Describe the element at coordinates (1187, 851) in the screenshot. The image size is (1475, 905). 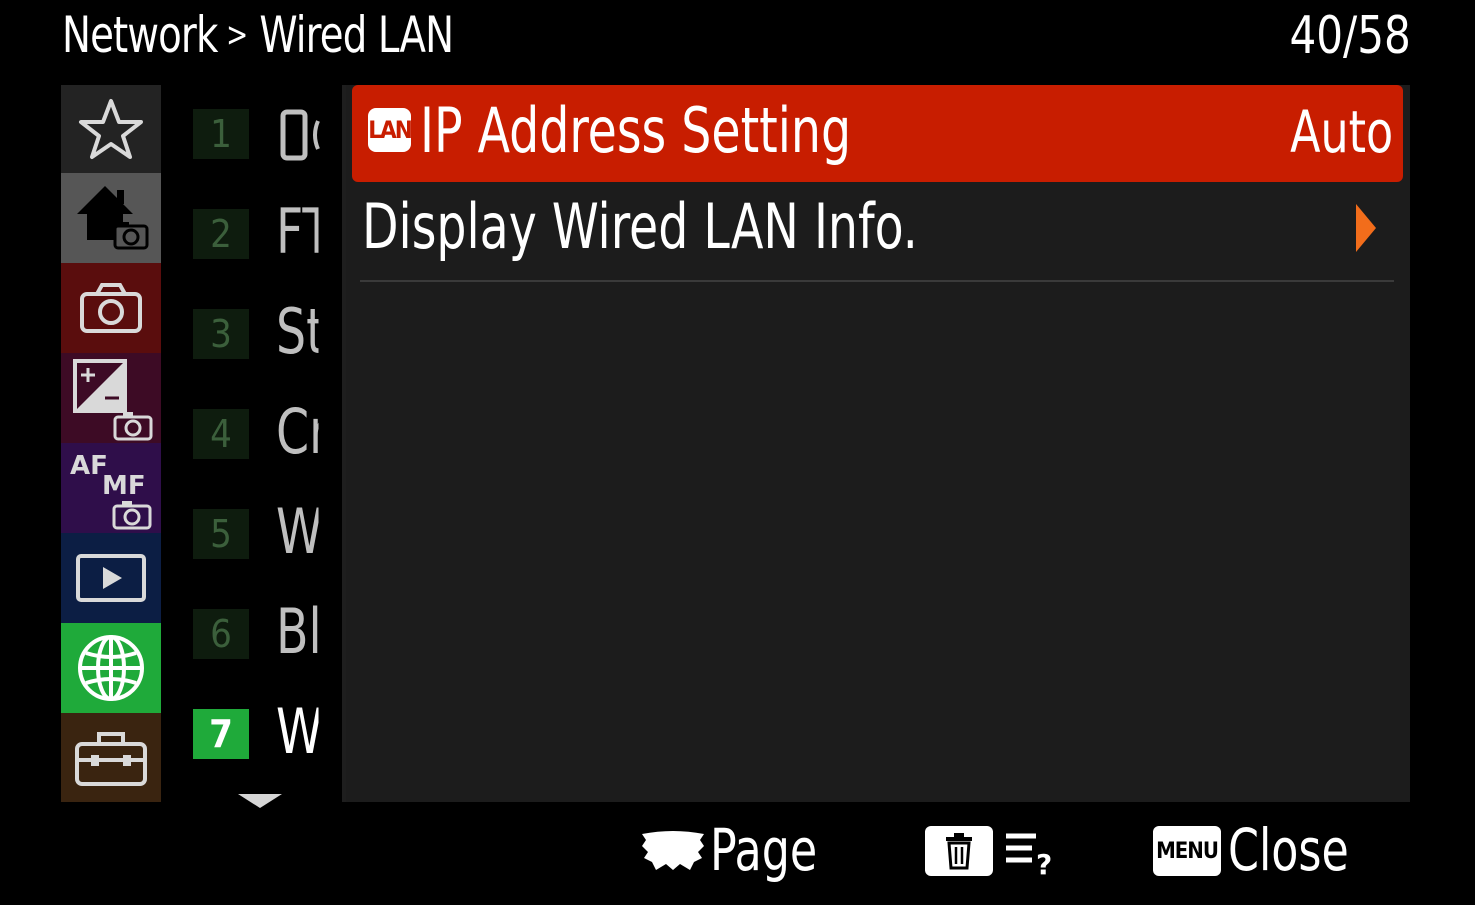
I see `menu-button: MENU` at that location.